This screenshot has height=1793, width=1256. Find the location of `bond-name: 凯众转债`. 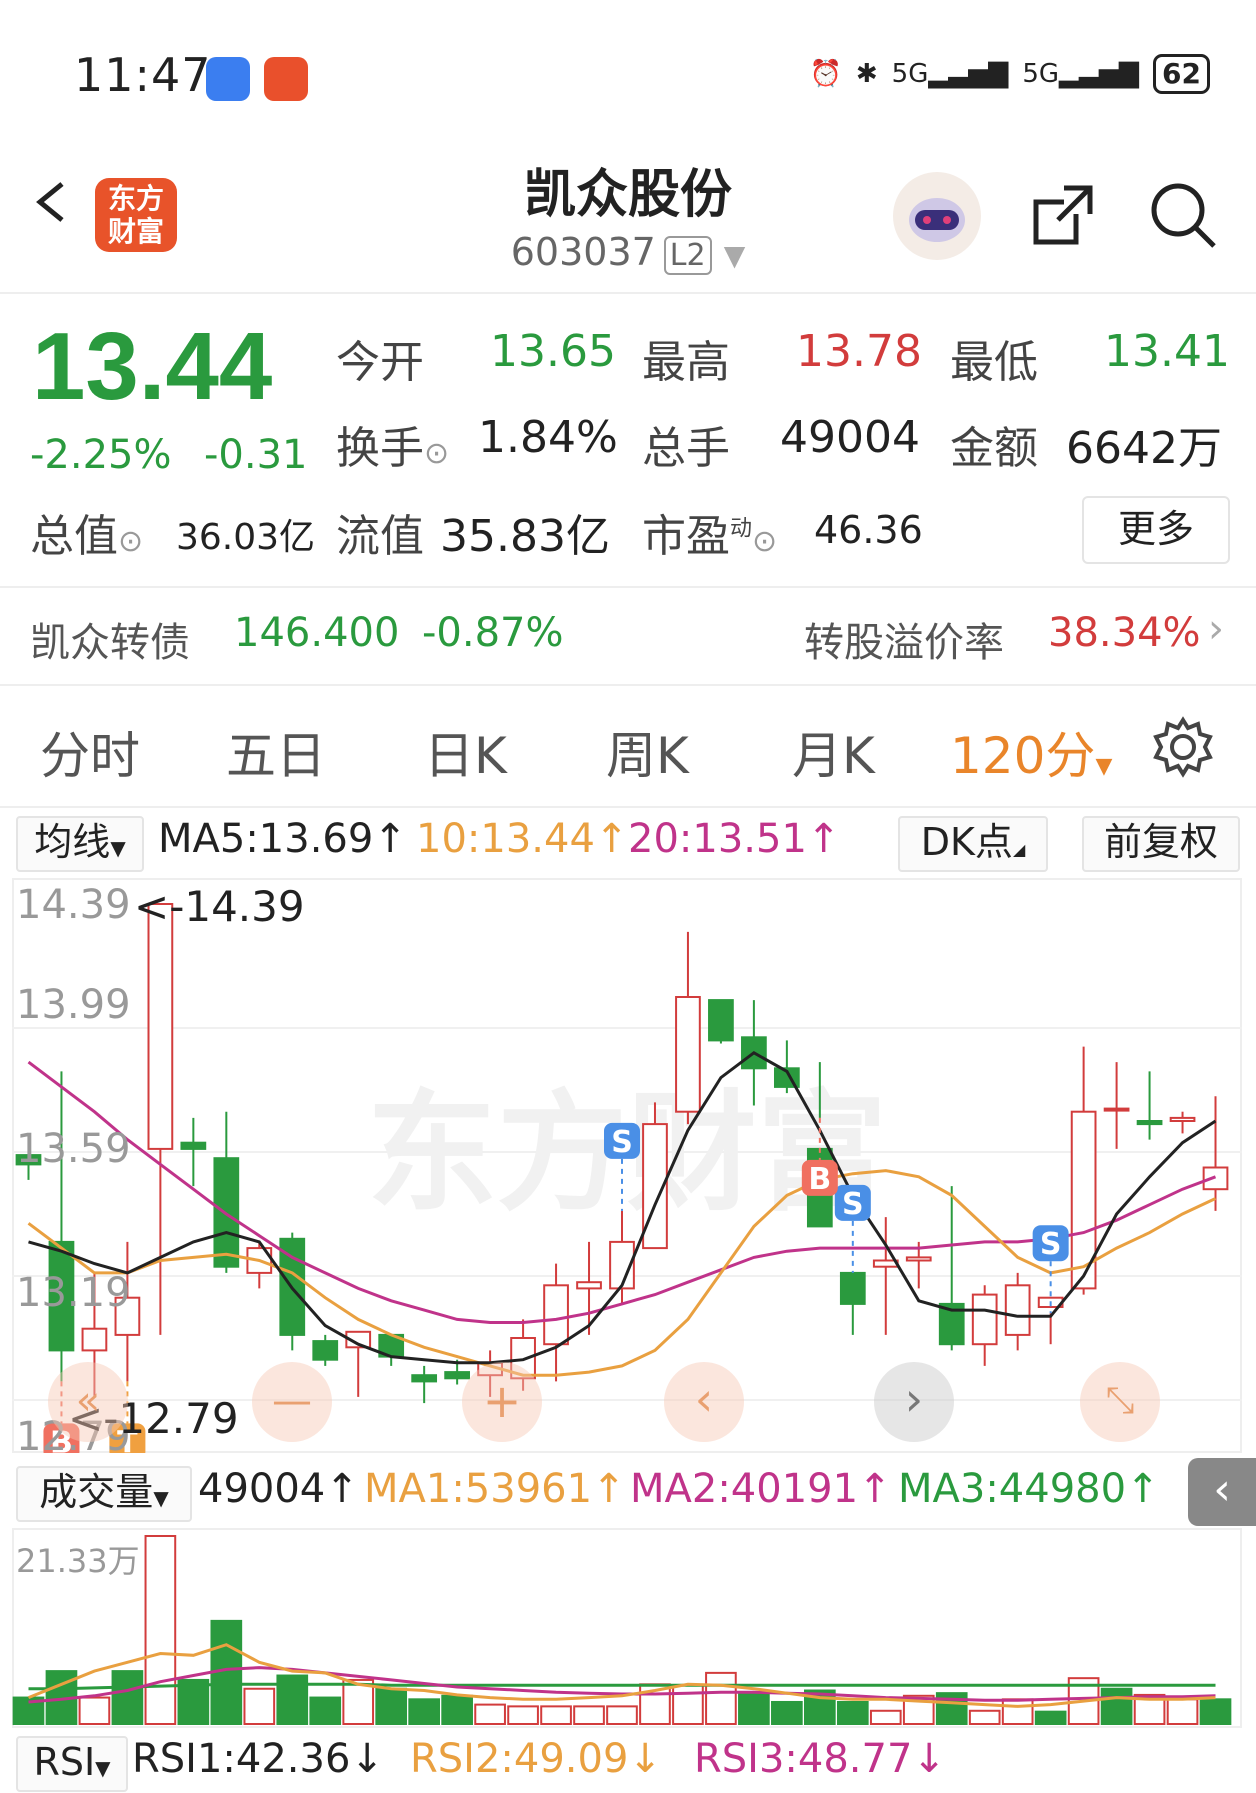

bond-name: 凯众转债 is located at coordinates (110, 643).